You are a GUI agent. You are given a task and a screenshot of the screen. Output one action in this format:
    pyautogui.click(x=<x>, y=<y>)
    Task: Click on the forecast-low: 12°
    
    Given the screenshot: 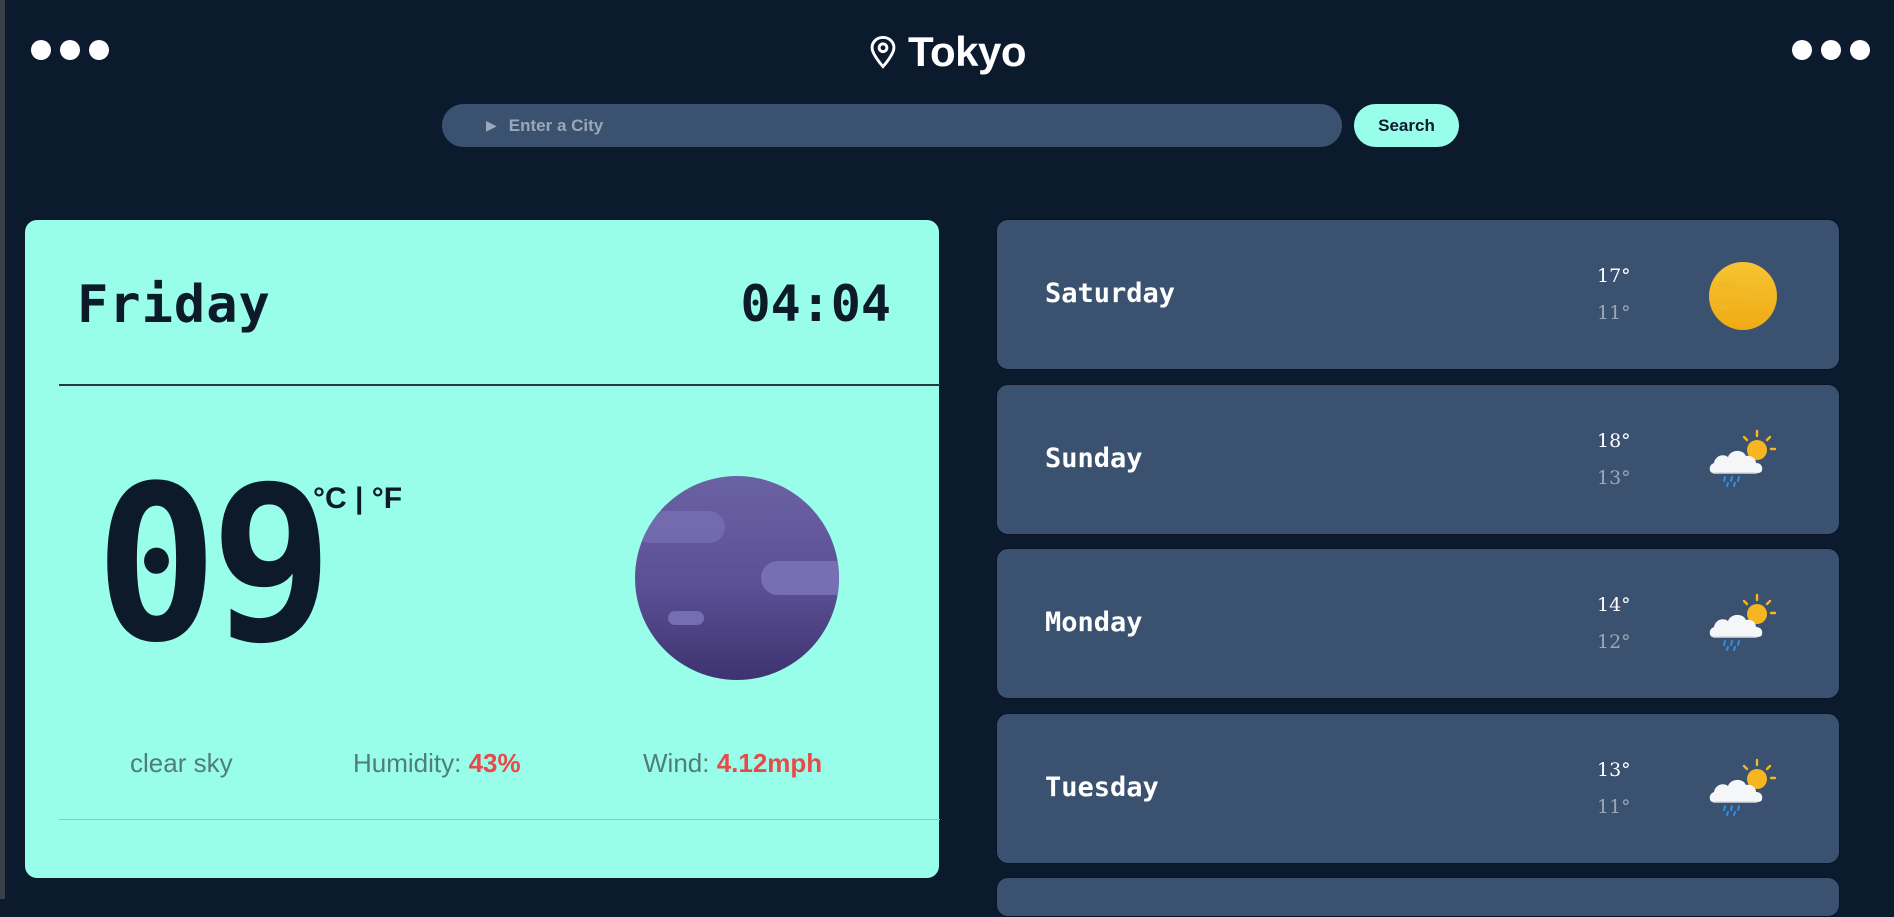 What is the action you would take?
    pyautogui.click(x=1614, y=642)
    